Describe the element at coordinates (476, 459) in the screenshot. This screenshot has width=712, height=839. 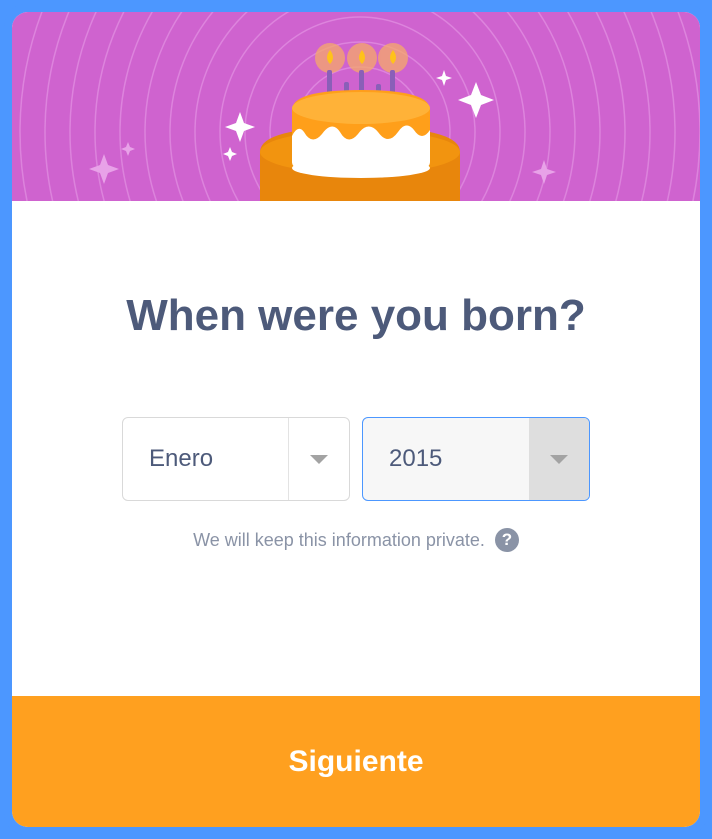
I see `year-select: 2015` at that location.